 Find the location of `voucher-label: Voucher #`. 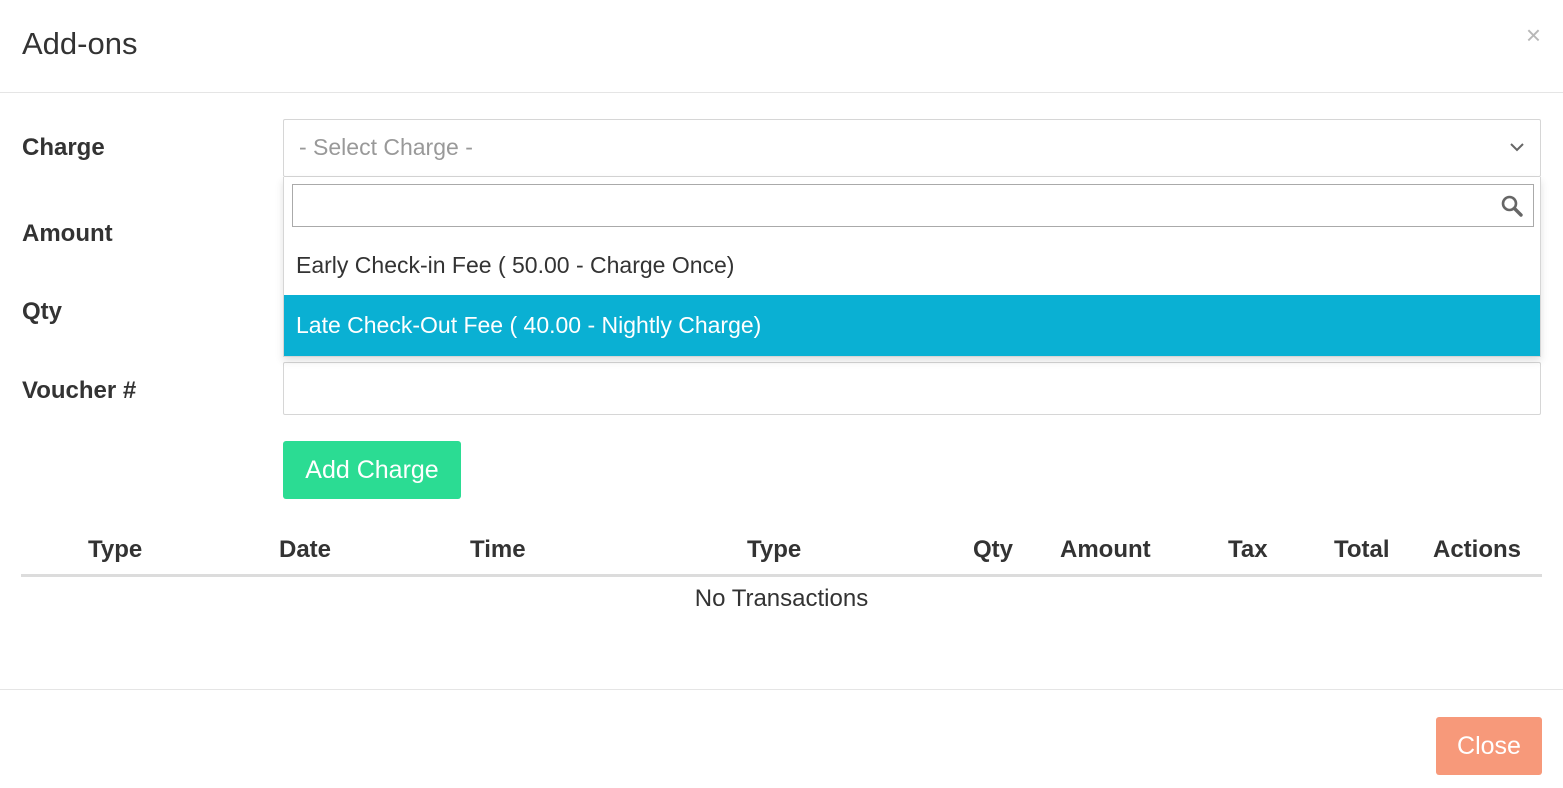

voucher-label: Voucher # is located at coordinates (79, 390).